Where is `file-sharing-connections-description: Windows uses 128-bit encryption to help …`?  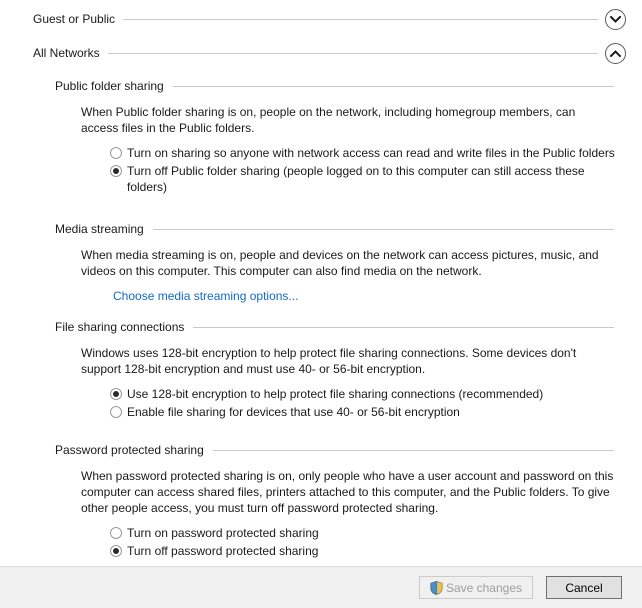
file-sharing-connections-description: Windows uses 128-bit encryption to help … is located at coordinates (329, 361).